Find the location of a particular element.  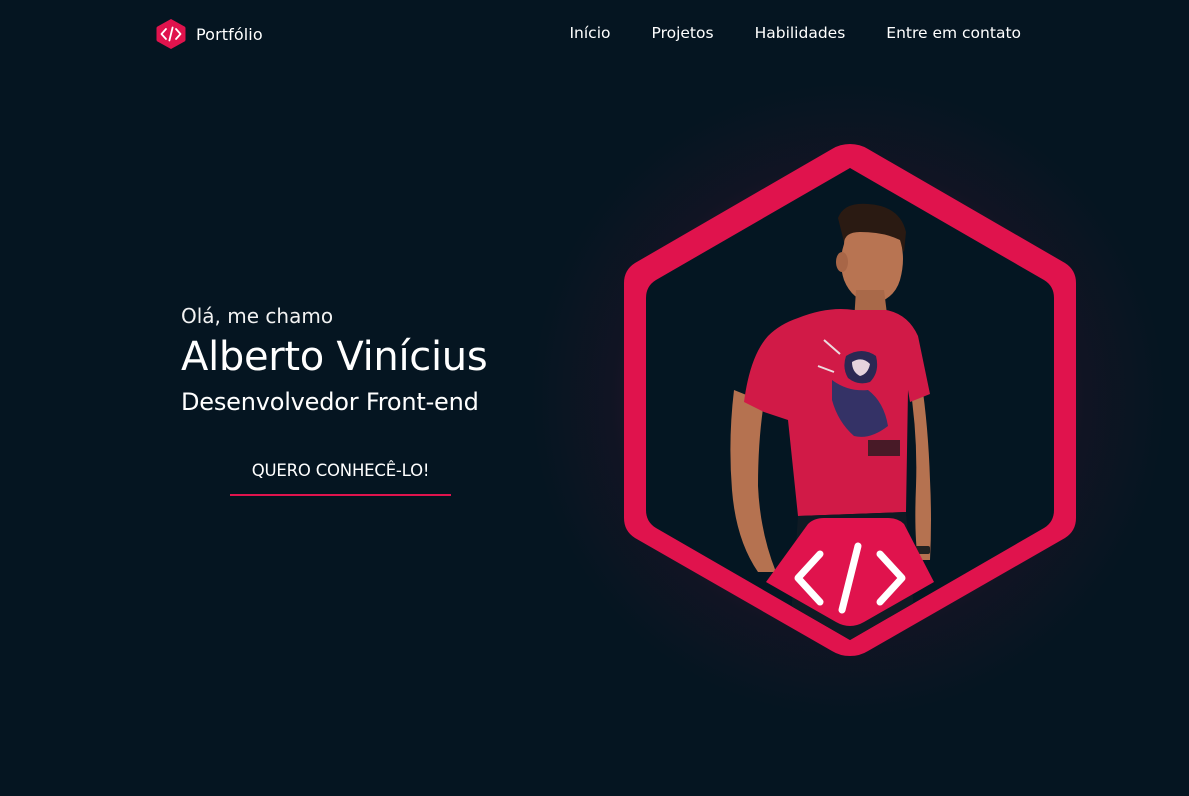

nav-item-contato: Entre em contato is located at coordinates (953, 33).